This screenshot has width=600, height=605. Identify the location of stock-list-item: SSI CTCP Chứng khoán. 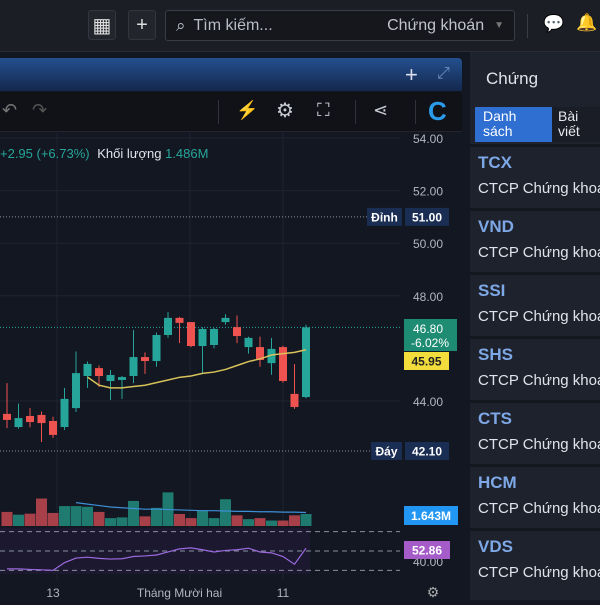
(535, 302).